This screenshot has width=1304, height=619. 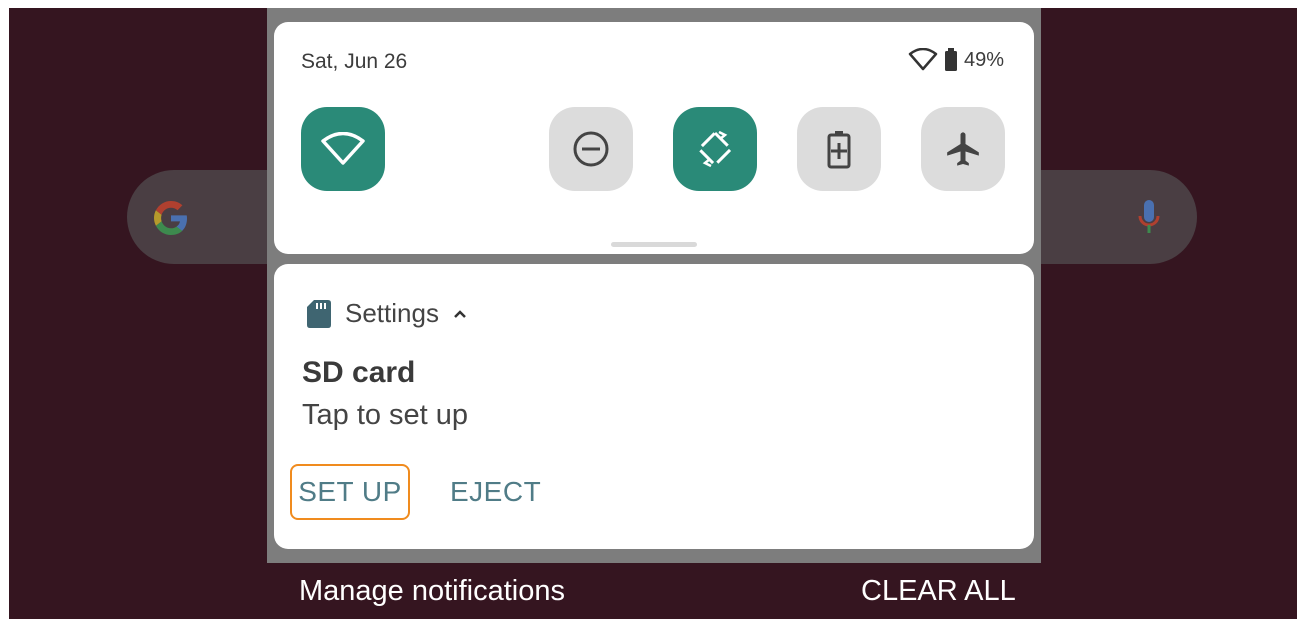 I want to click on notification-header: Settings, so click(x=387, y=313).